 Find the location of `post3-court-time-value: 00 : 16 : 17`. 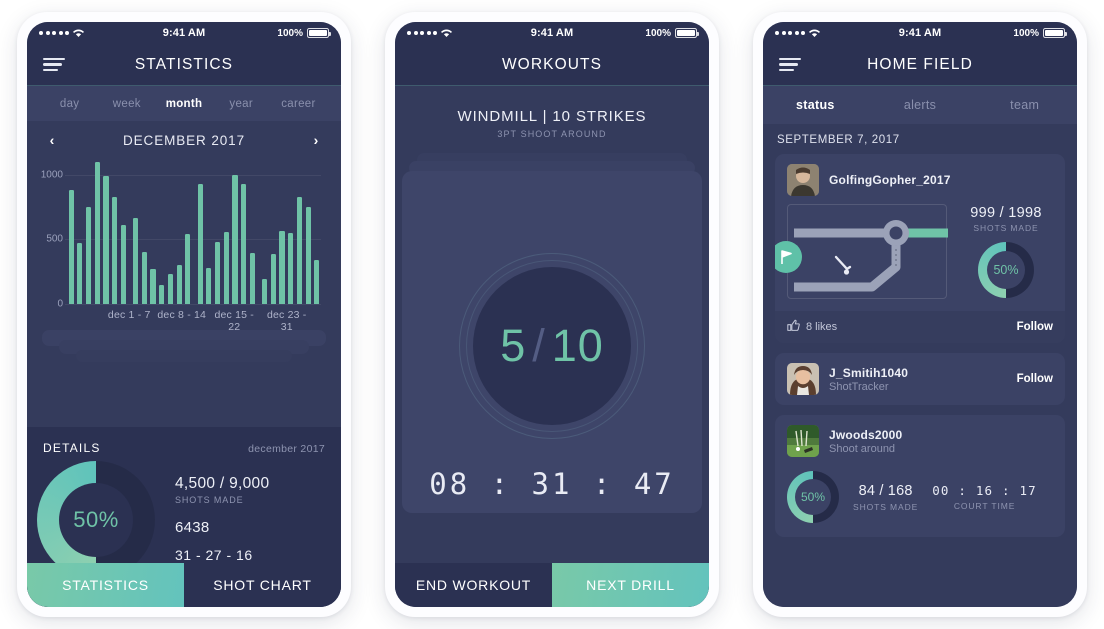

post3-court-time-value: 00 : 16 : 17 is located at coordinates (984, 490).